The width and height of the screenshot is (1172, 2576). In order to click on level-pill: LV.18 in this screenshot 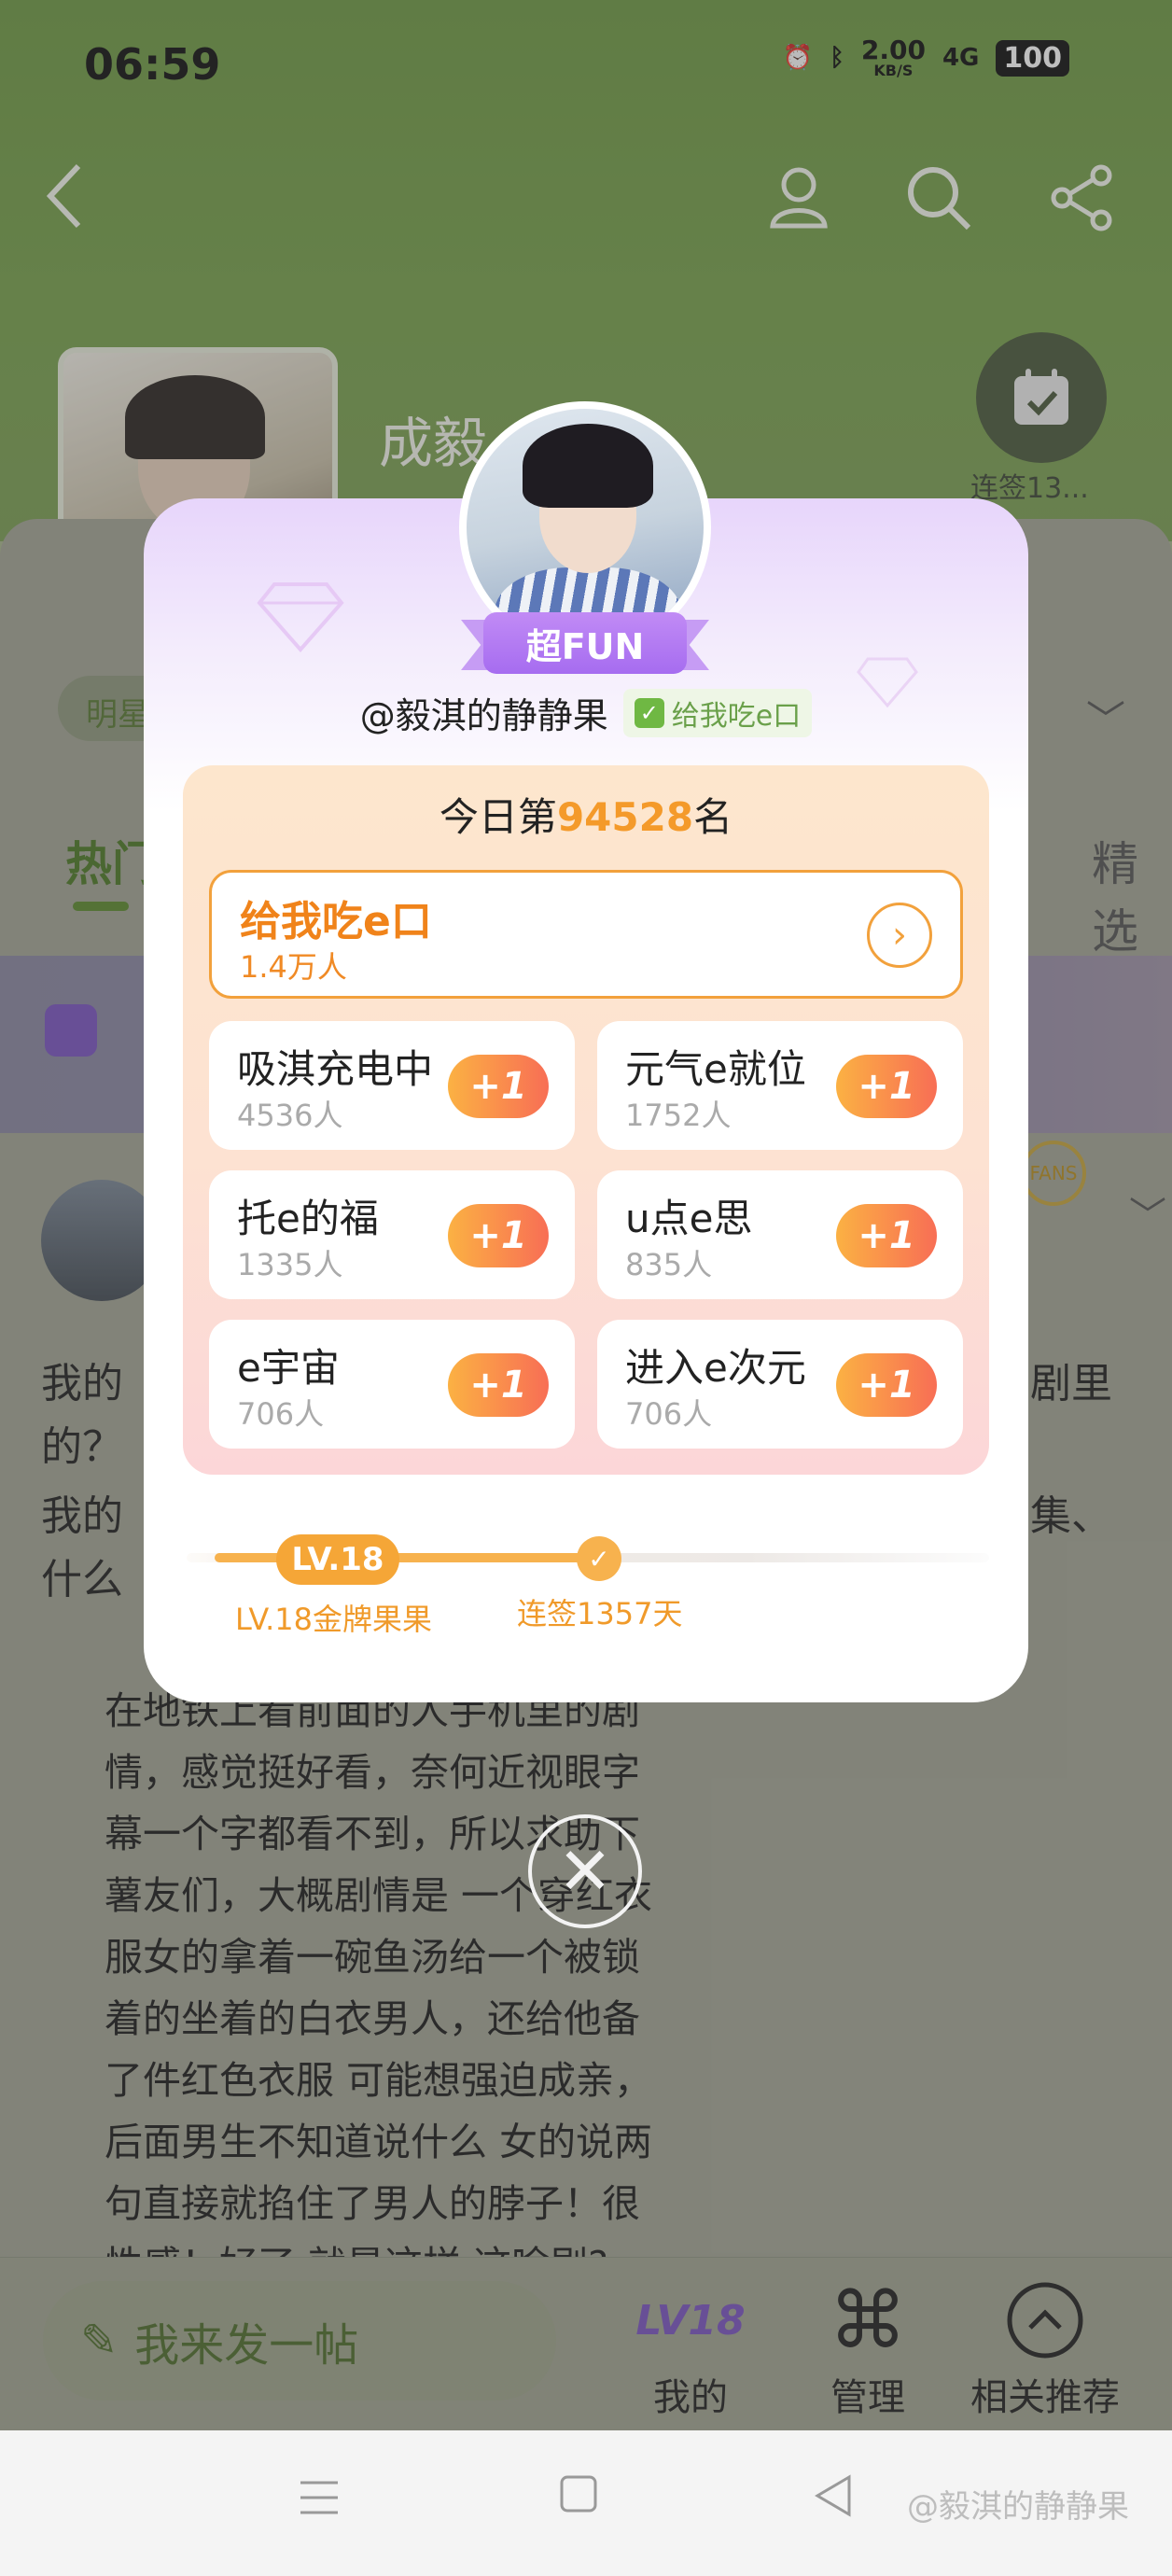, I will do `click(337, 1559)`.